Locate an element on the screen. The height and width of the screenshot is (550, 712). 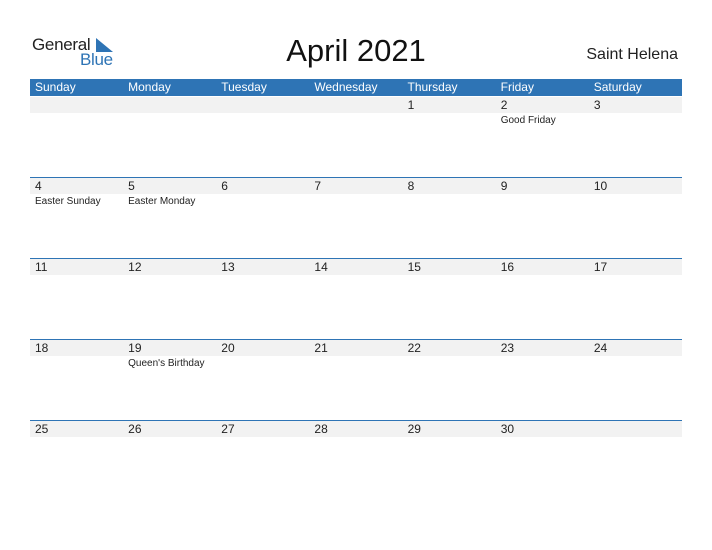
day-cell: 12 is located at coordinates (169, 299).